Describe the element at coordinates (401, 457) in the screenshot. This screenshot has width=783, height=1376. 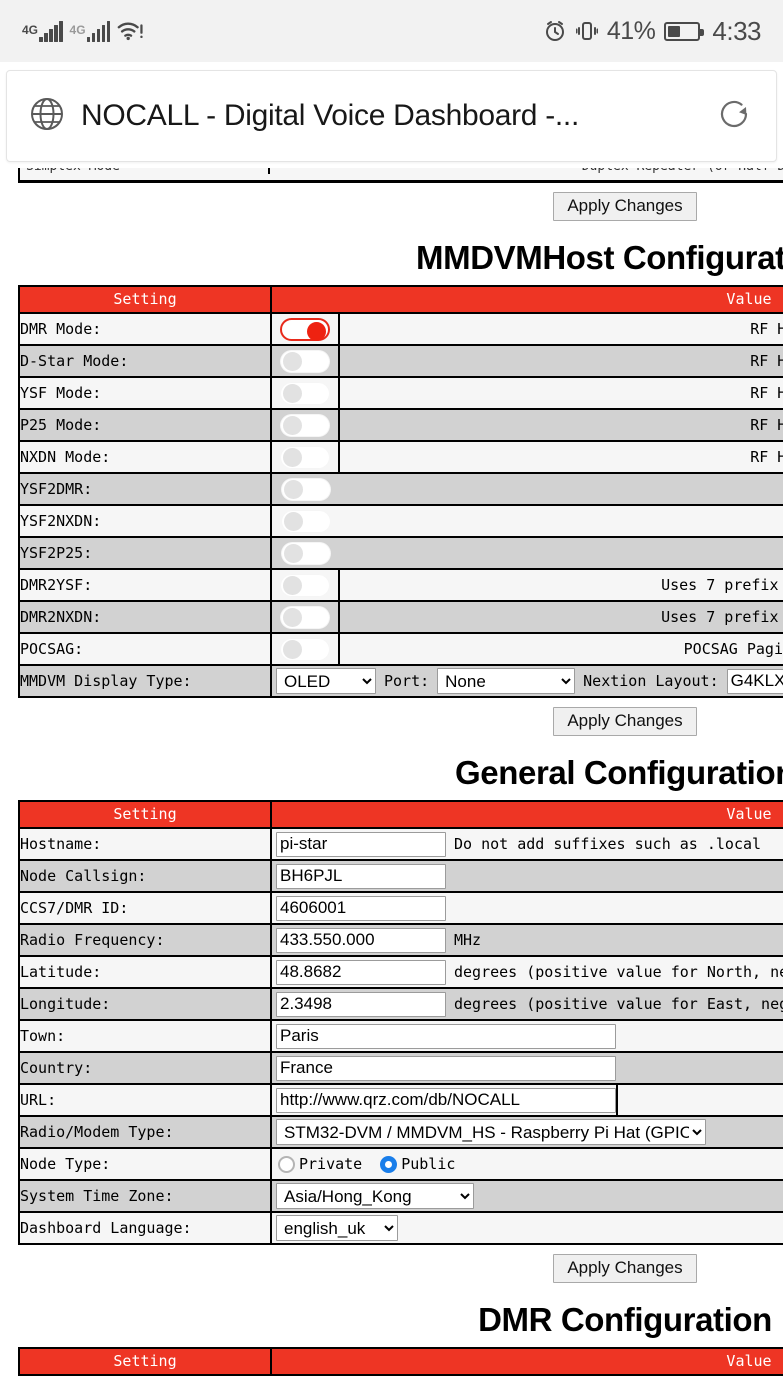
I see `table-row: NXDN Mode: RF Hangtime: Net Hangtime:` at that location.